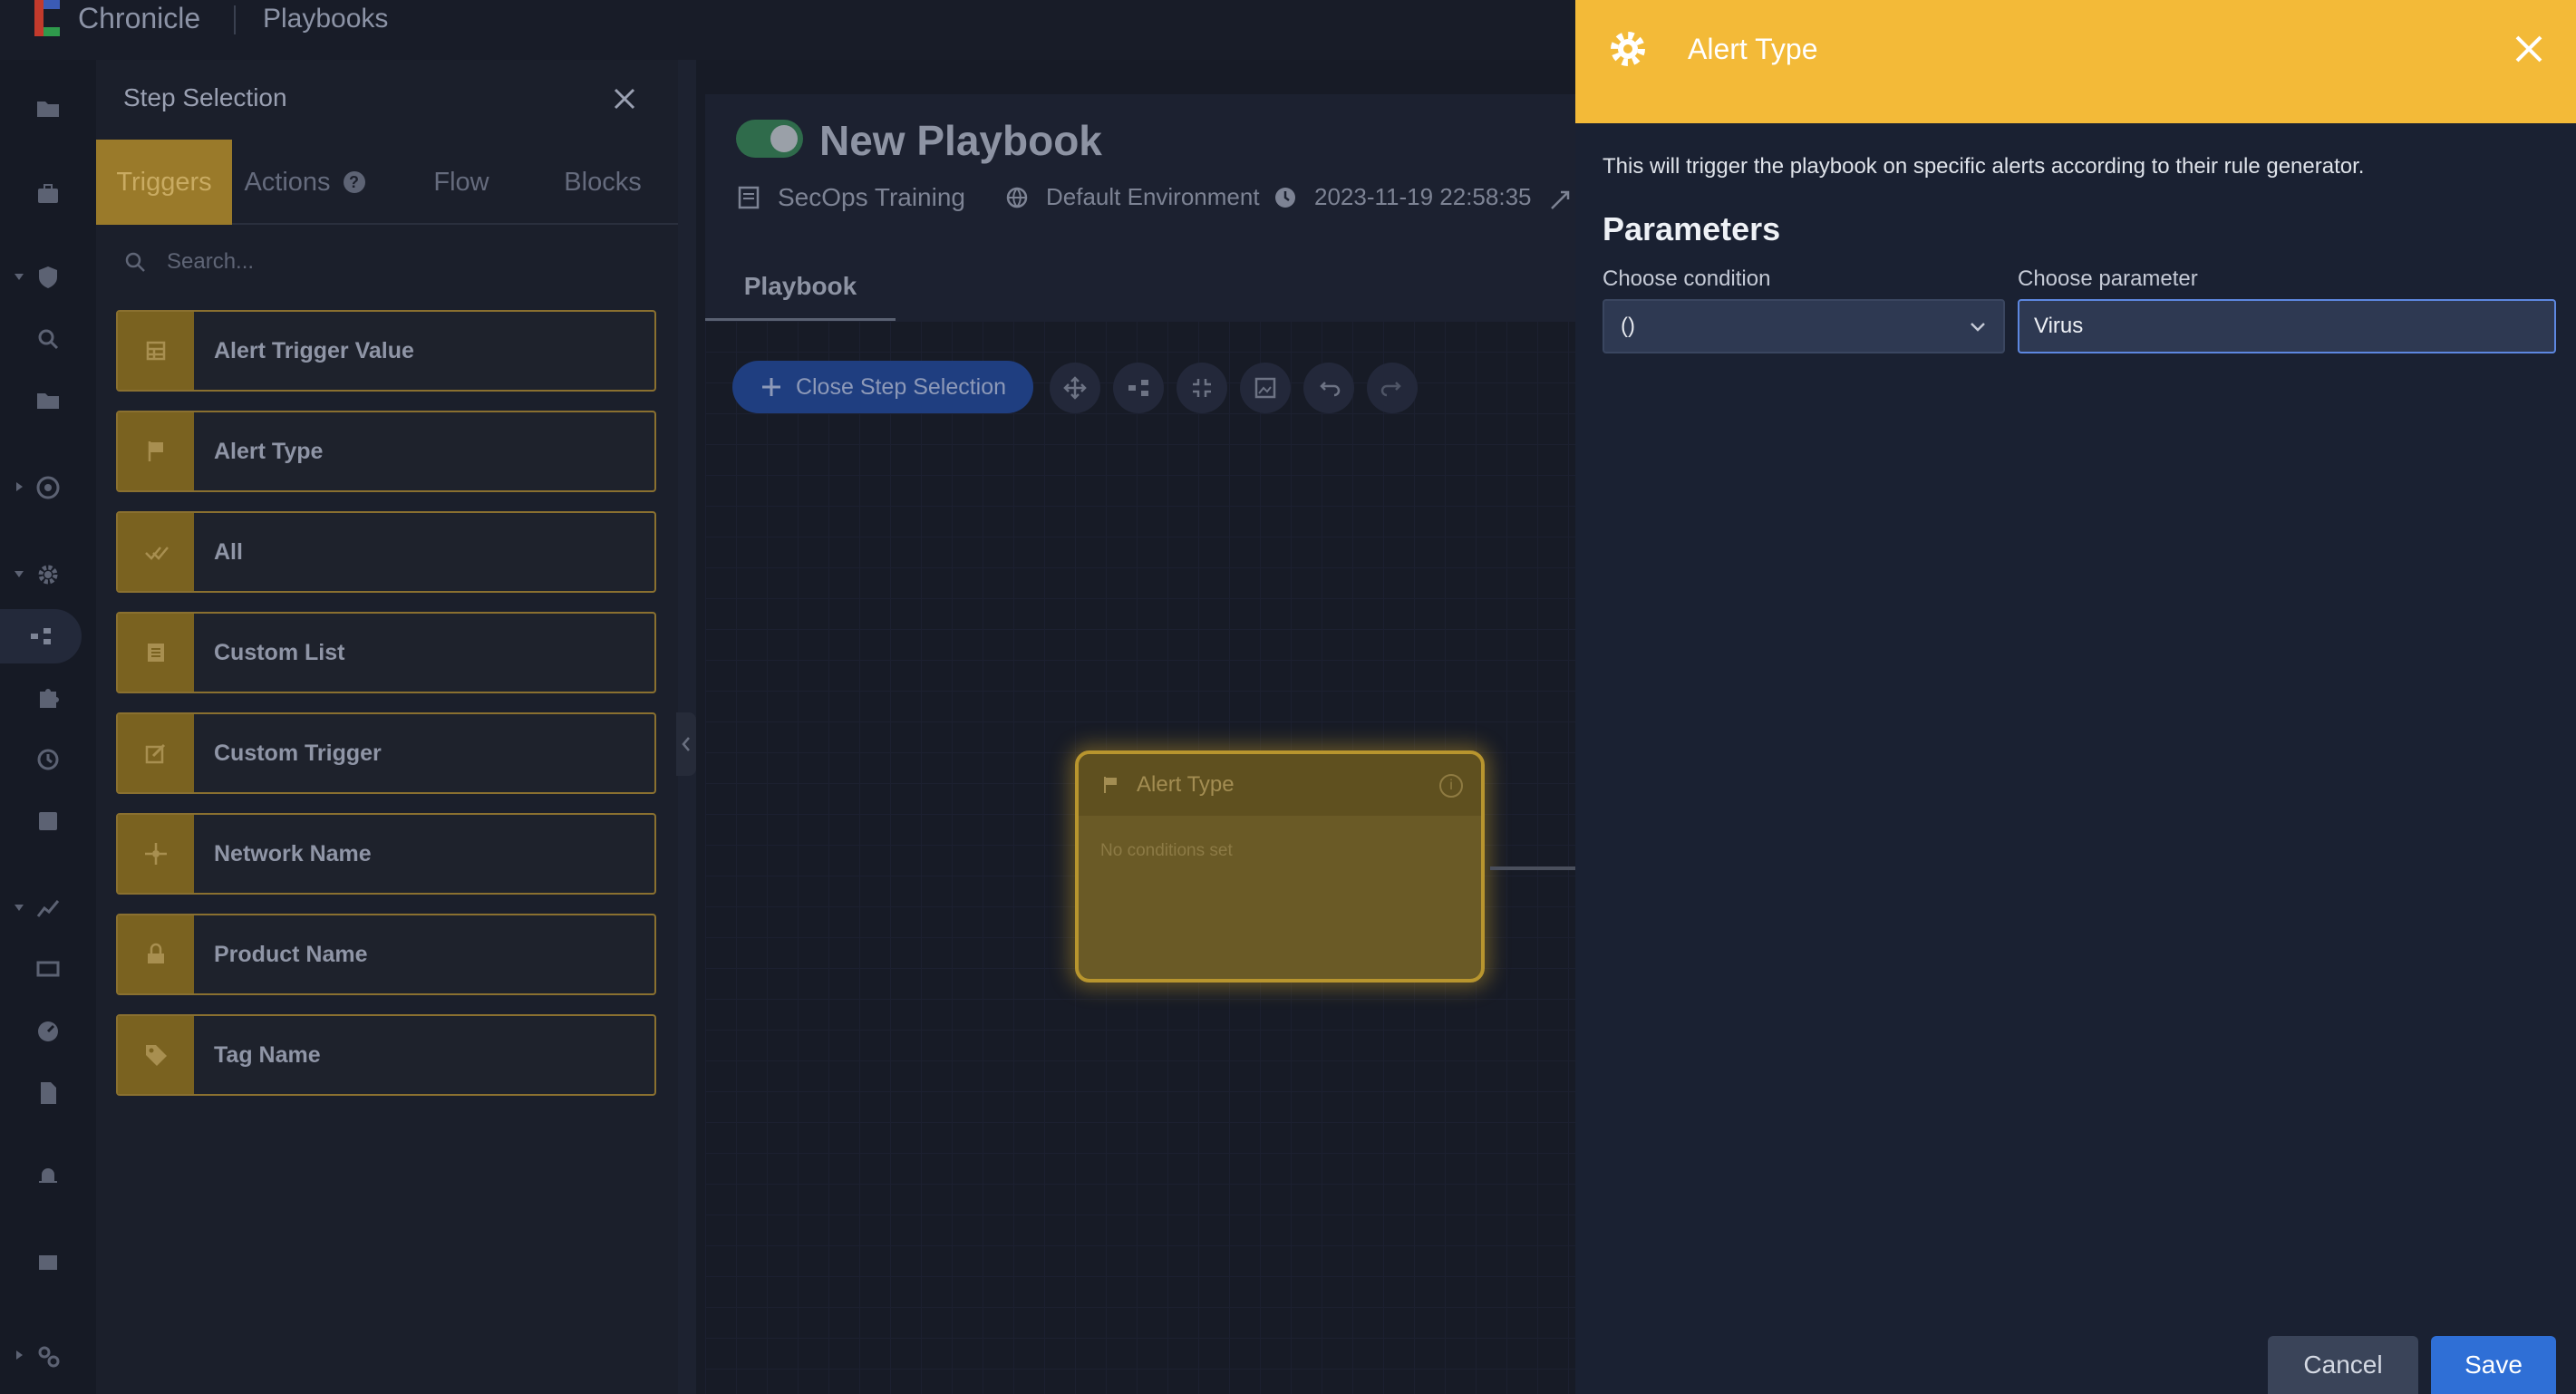 The image size is (2576, 1394). I want to click on rail-history-button, so click(48, 759).